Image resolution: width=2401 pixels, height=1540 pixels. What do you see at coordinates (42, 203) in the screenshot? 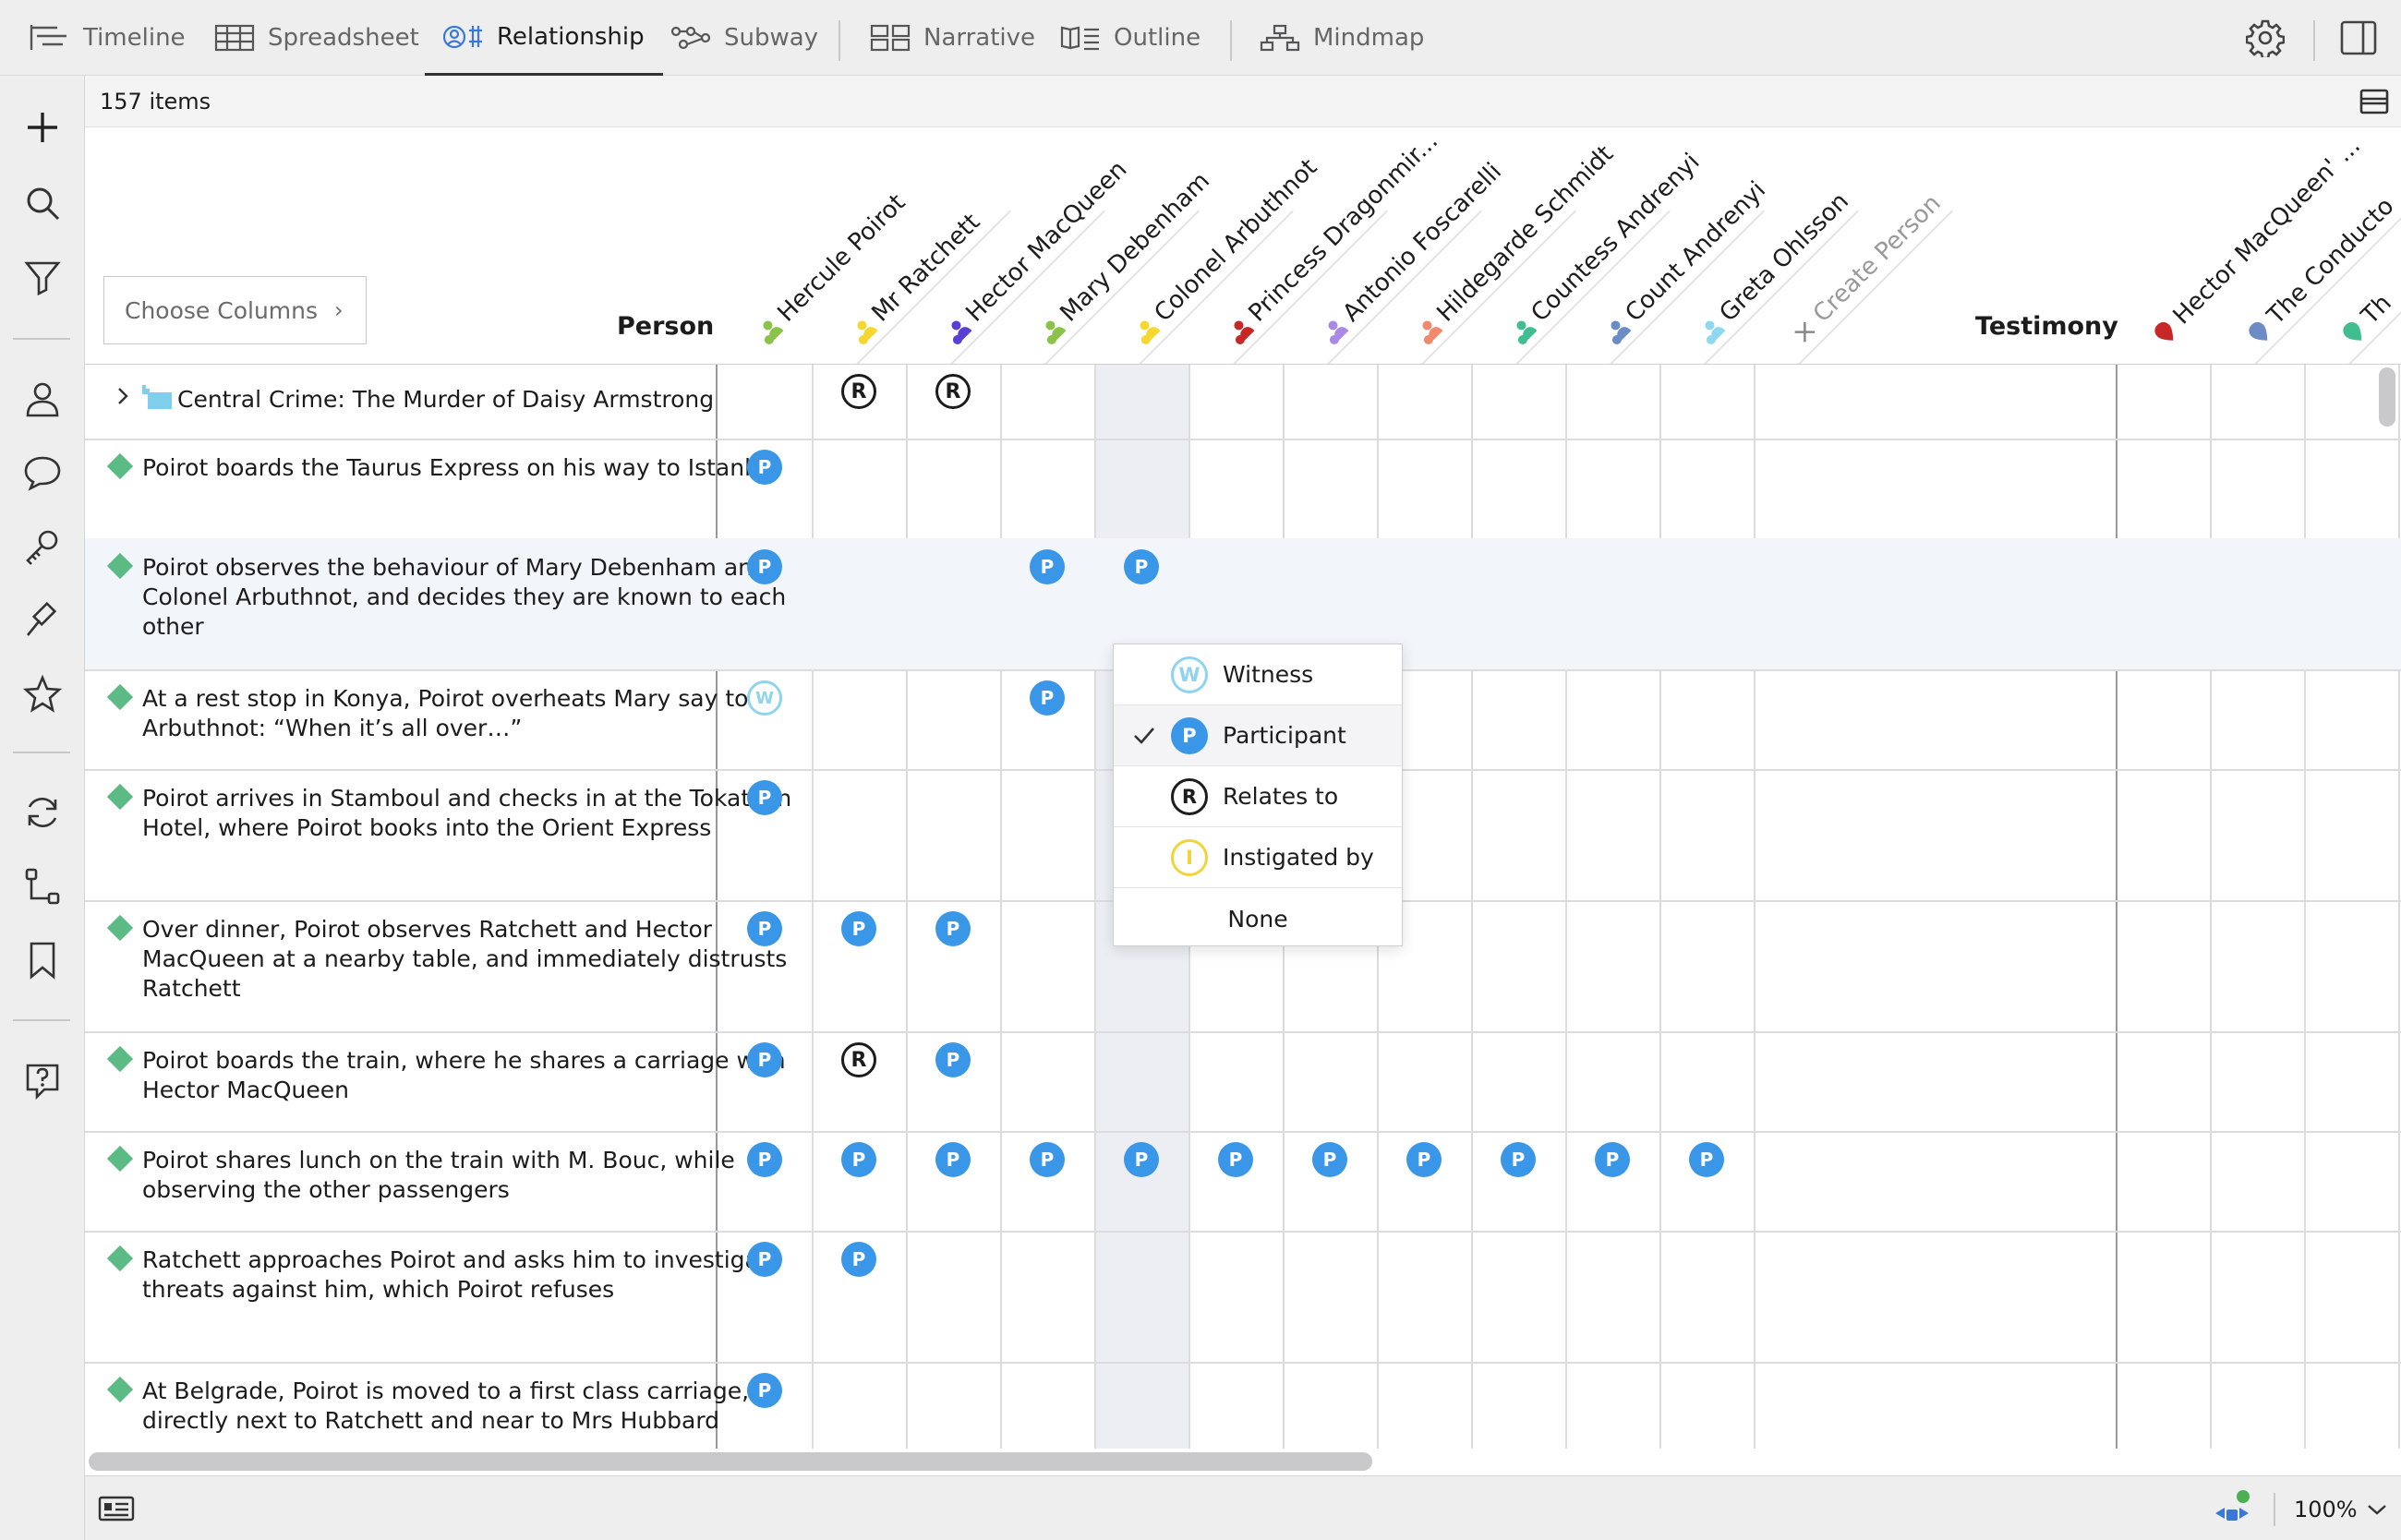
I see `search-icon` at bounding box center [42, 203].